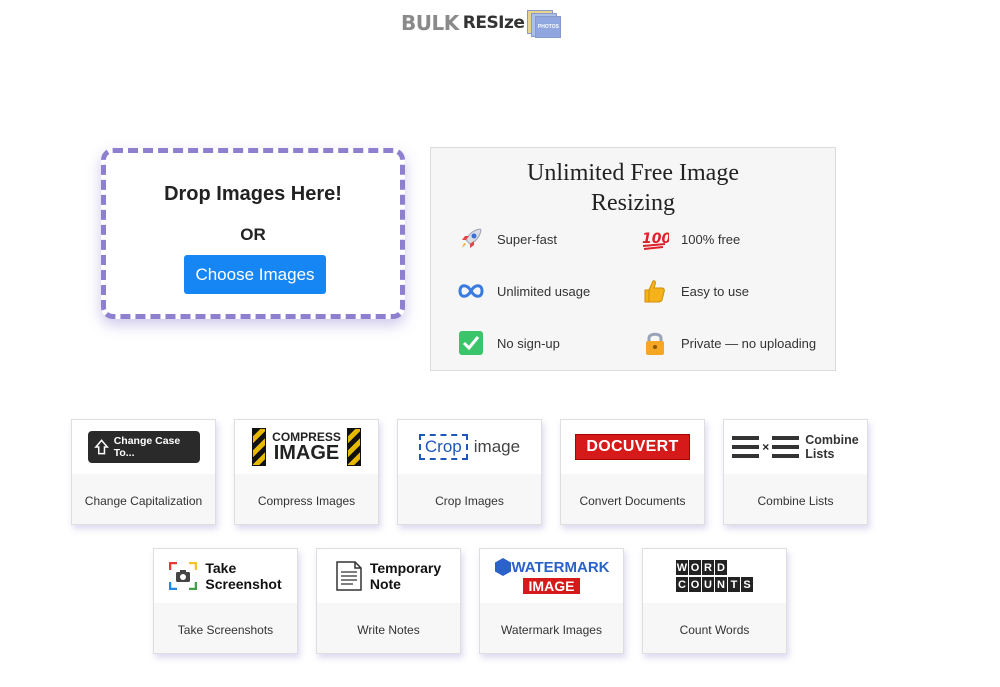 Image resolution: width=1000 pixels, height=687 pixels. Describe the element at coordinates (493, 23) in the screenshot. I see `logo-word-resize: RESIze` at that location.